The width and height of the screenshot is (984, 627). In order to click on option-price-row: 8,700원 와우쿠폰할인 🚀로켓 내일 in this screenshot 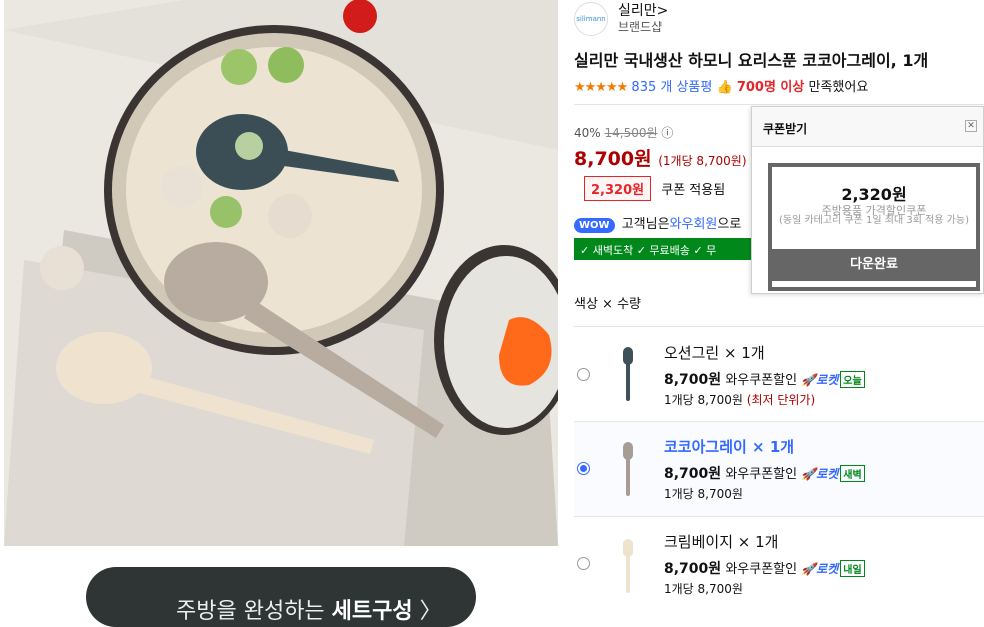, I will do `click(764, 568)`.